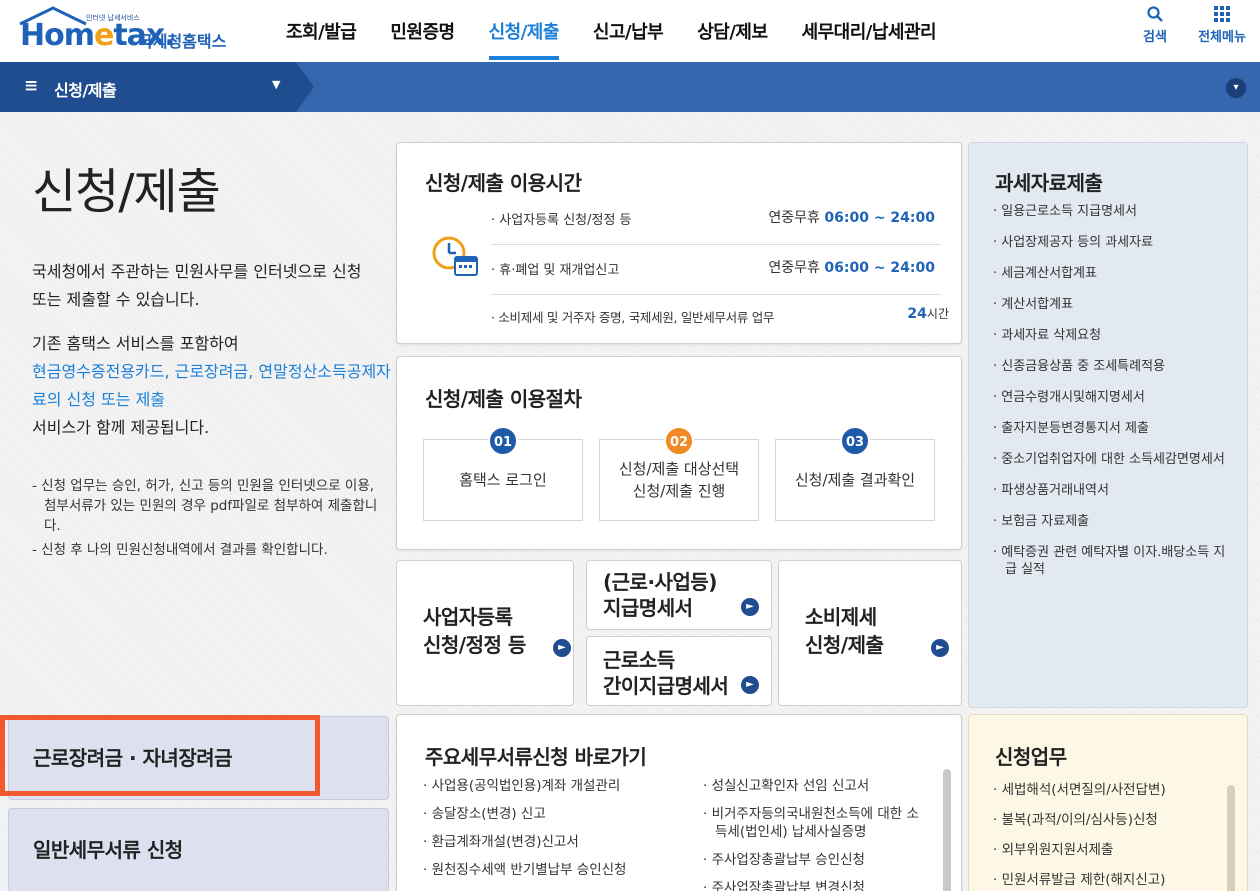 Image resolution: width=1260 pixels, height=891 pixels. What do you see at coordinates (679, 671) in the screenshot?
I see `quick-simple-statement: 근로소득 간이지급명세서 ►` at bounding box center [679, 671].